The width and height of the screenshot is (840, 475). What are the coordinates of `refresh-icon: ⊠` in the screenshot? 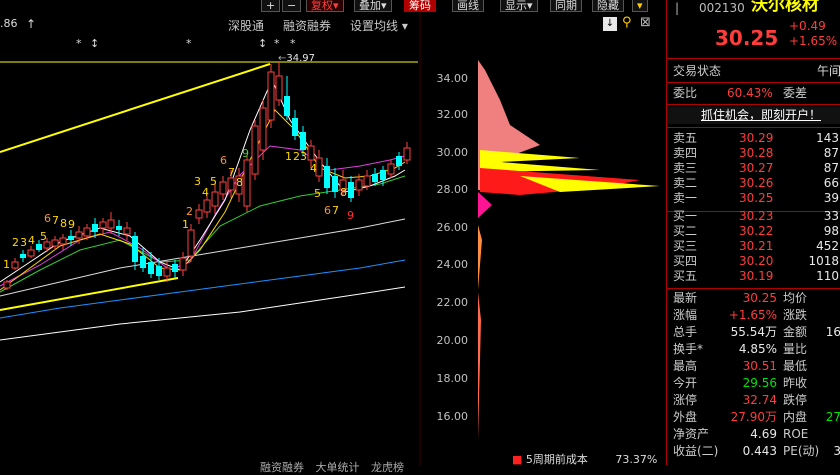 It's located at (647, 23).